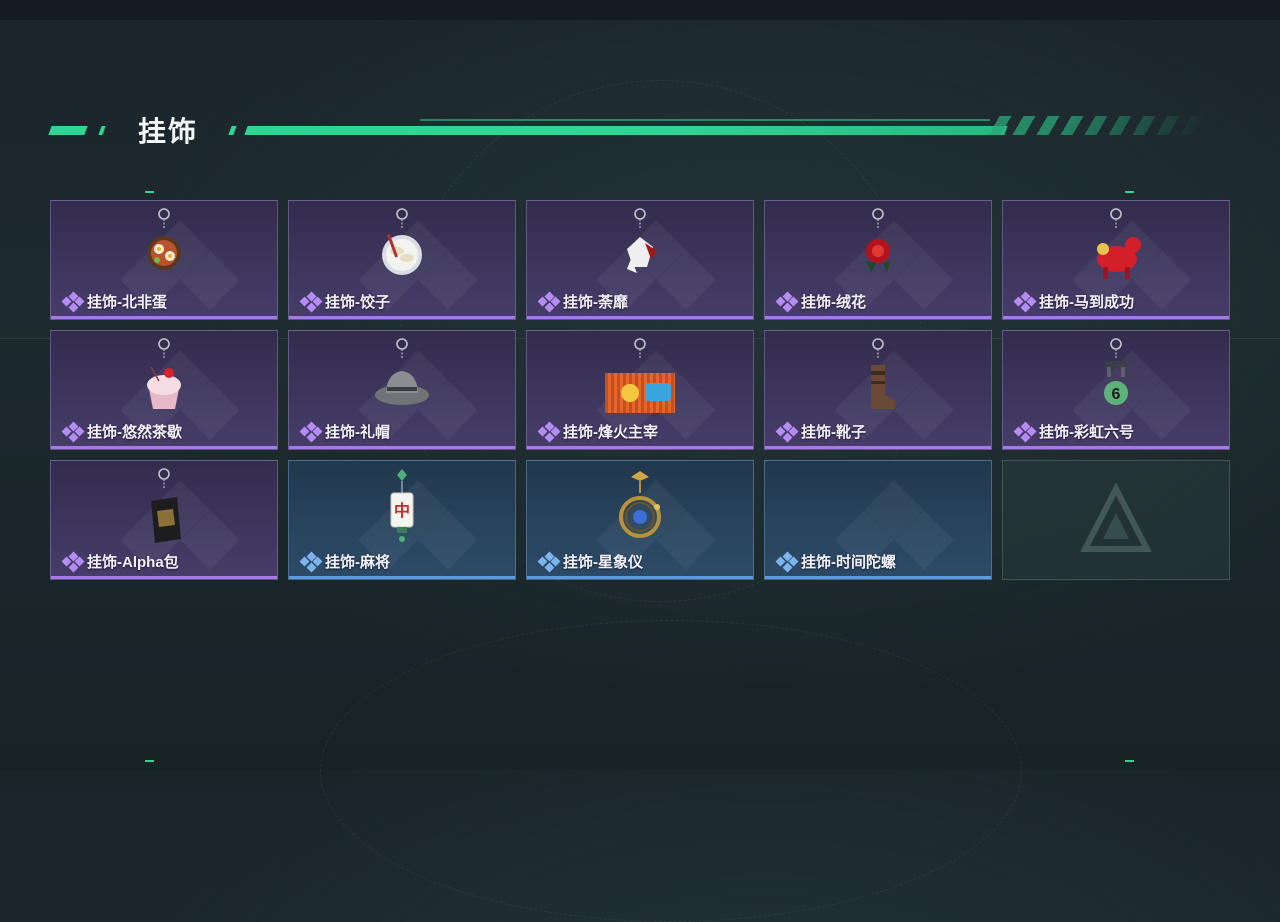 The height and width of the screenshot is (922, 1280). I want to click on charm-card: 挂饰-烽火主宰, so click(640, 390).